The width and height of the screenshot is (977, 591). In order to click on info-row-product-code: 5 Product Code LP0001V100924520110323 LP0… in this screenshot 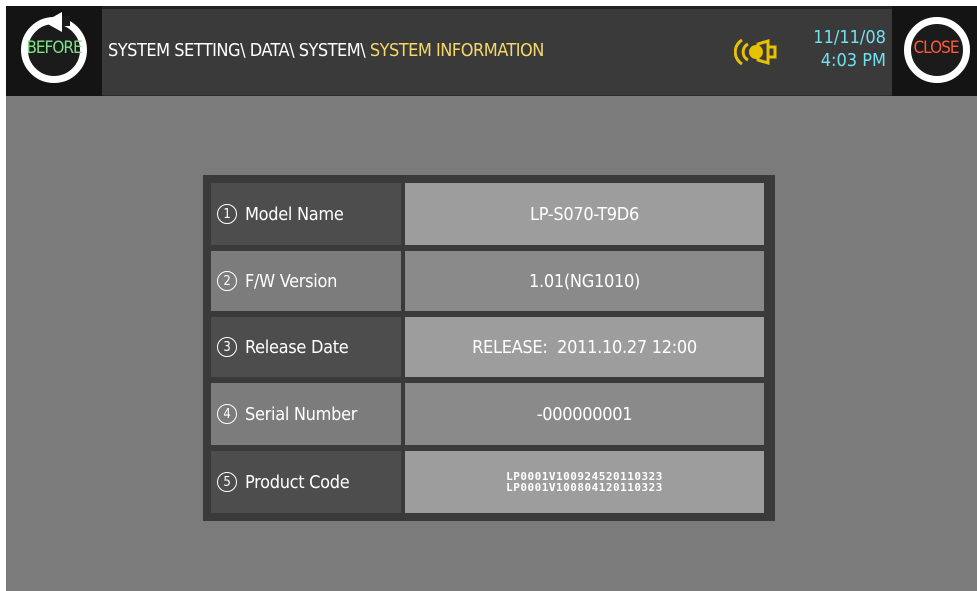, I will do `click(487, 482)`.